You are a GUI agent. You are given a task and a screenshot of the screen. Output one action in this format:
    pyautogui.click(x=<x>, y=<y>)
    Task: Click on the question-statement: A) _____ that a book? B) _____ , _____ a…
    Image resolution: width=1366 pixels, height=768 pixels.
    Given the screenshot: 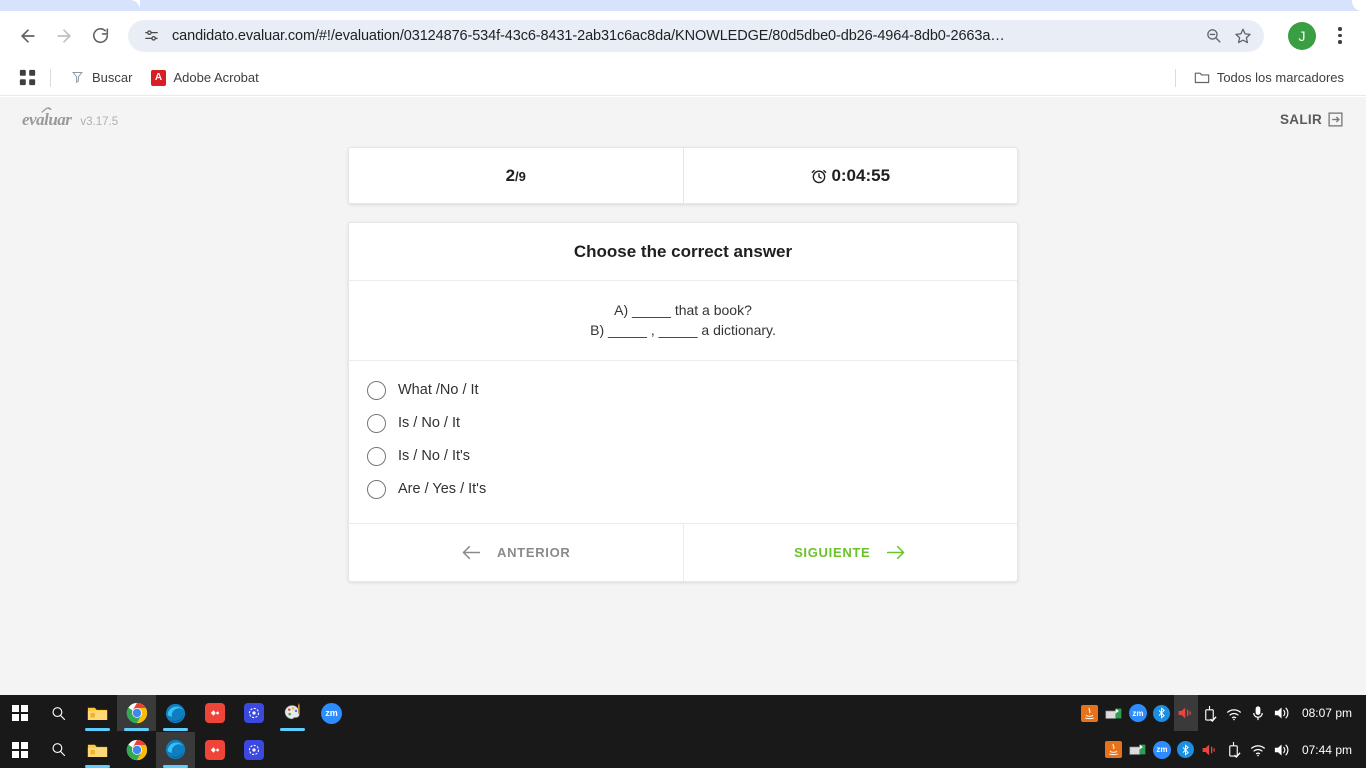 What is the action you would take?
    pyautogui.click(x=683, y=321)
    